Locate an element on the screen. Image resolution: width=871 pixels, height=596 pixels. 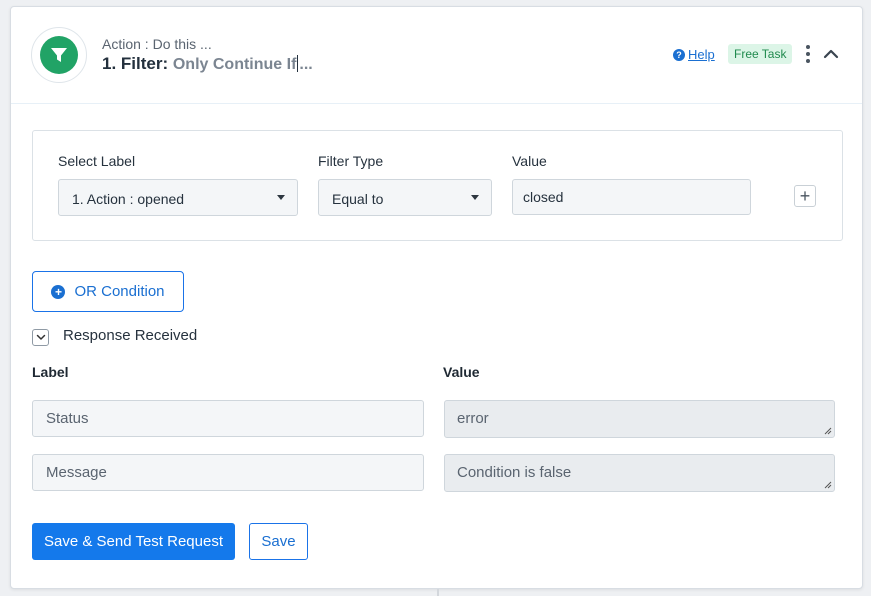
filter-type-dropdown: Equal to is located at coordinates (405, 197).